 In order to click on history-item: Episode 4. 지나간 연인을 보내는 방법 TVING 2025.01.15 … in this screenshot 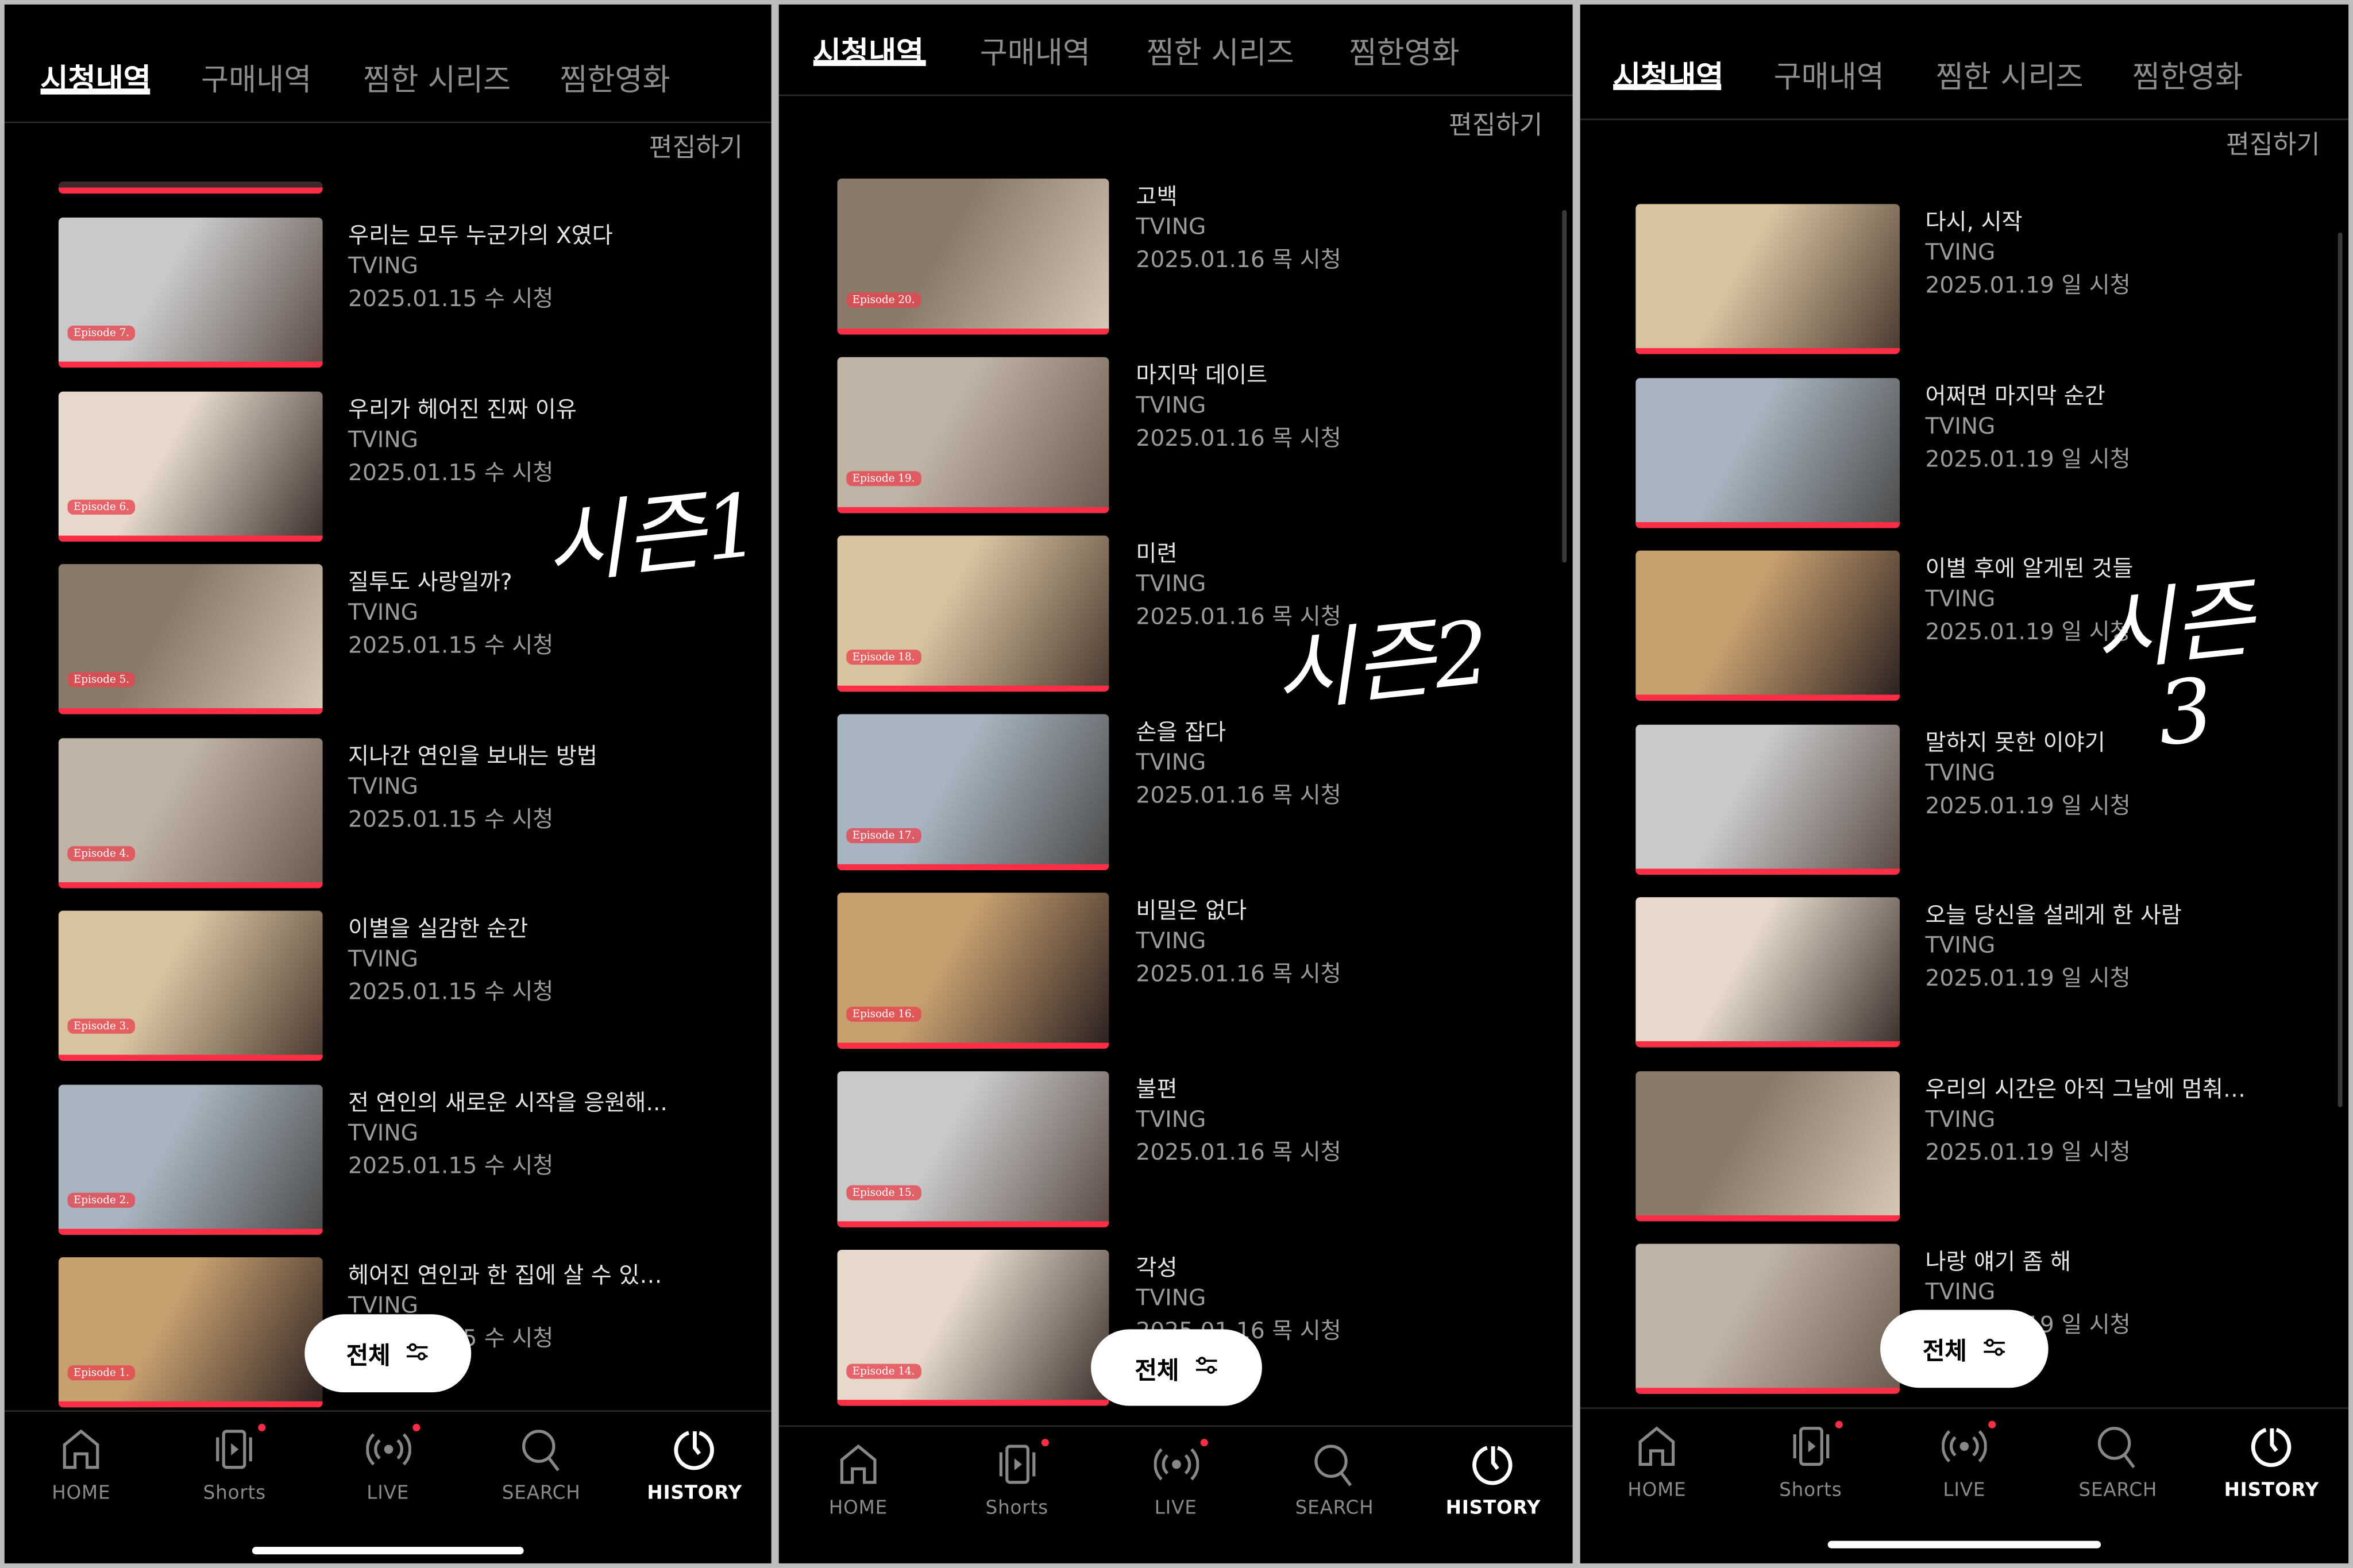, I will do `click(388, 812)`.